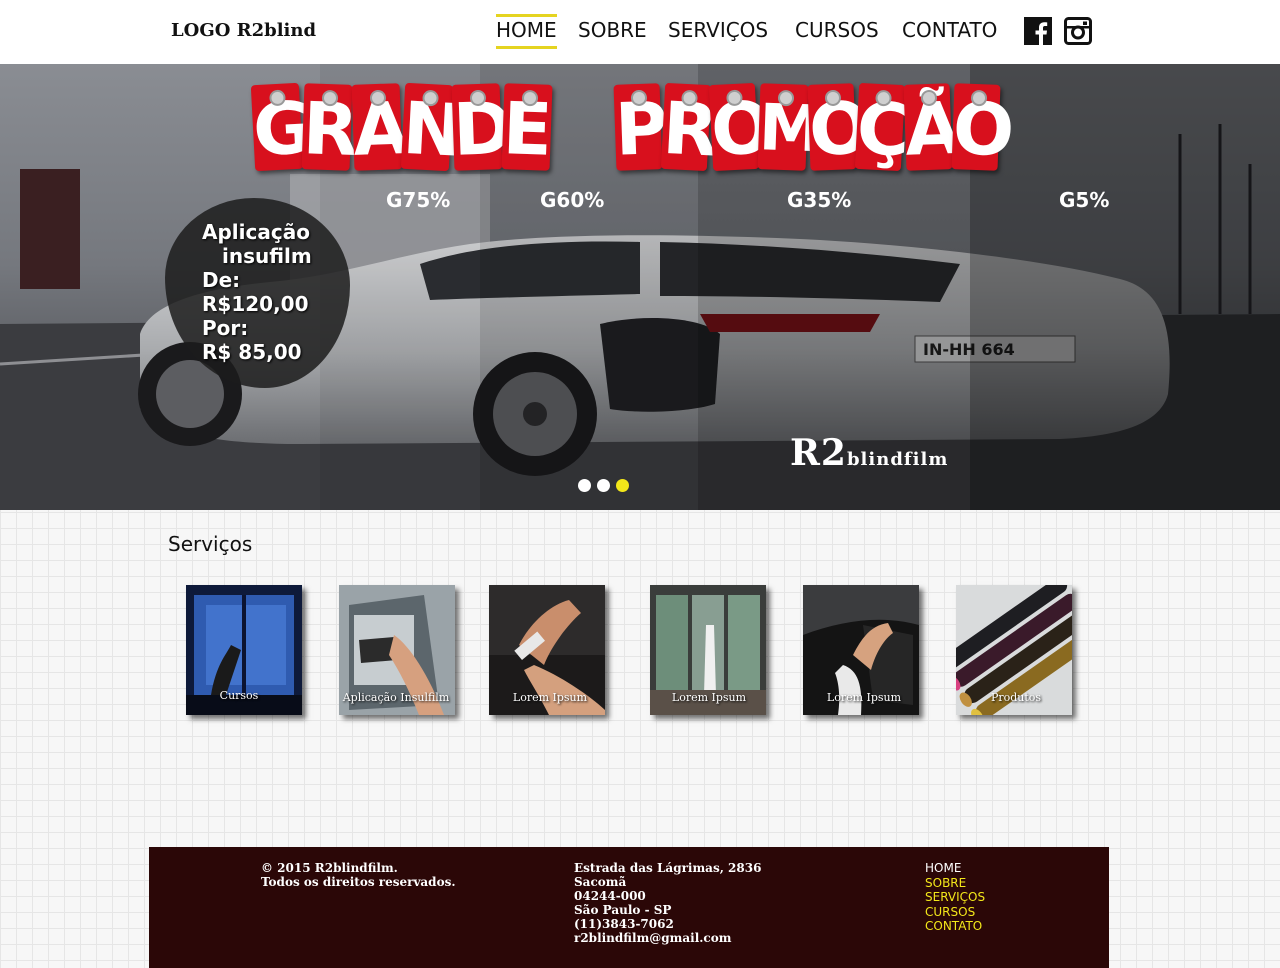  Describe the element at coordinates (668, 868) in the screenshot. I see `footer-street: Estrada das Lágrimas, 2836` at that location.